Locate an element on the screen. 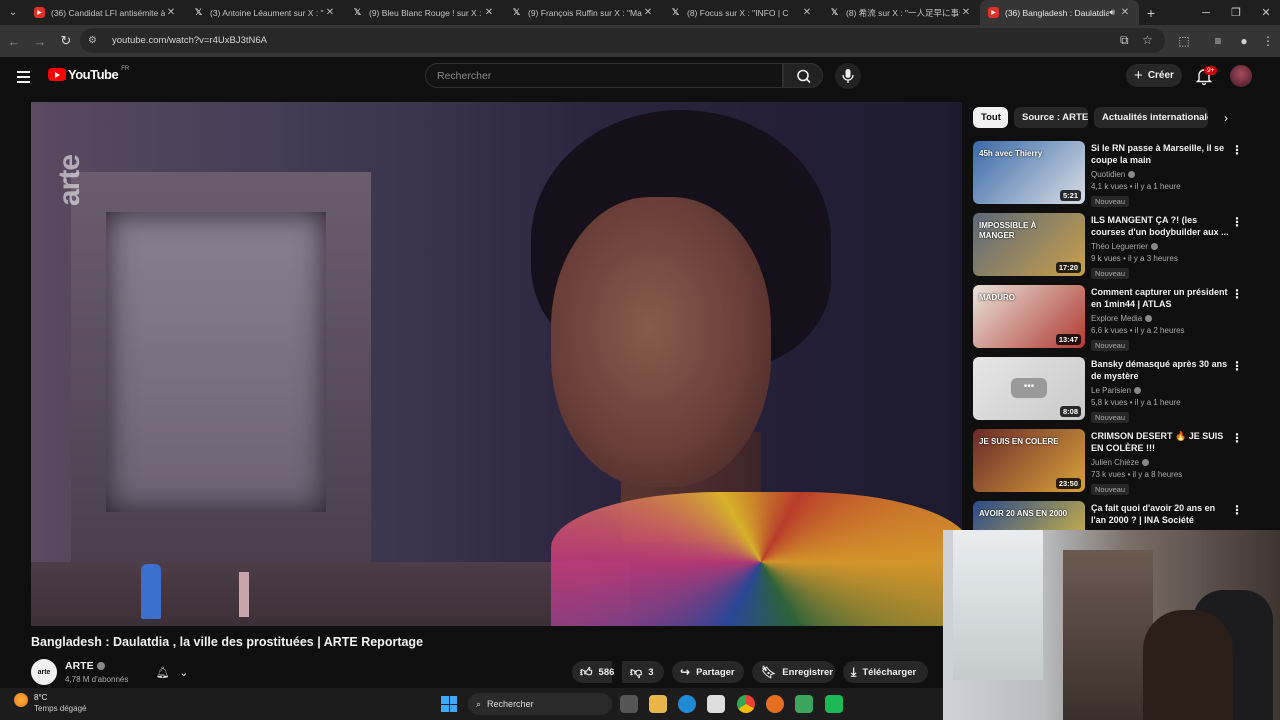  chip-international-news: Actualités internationales is located at coordinates (1151, 117).